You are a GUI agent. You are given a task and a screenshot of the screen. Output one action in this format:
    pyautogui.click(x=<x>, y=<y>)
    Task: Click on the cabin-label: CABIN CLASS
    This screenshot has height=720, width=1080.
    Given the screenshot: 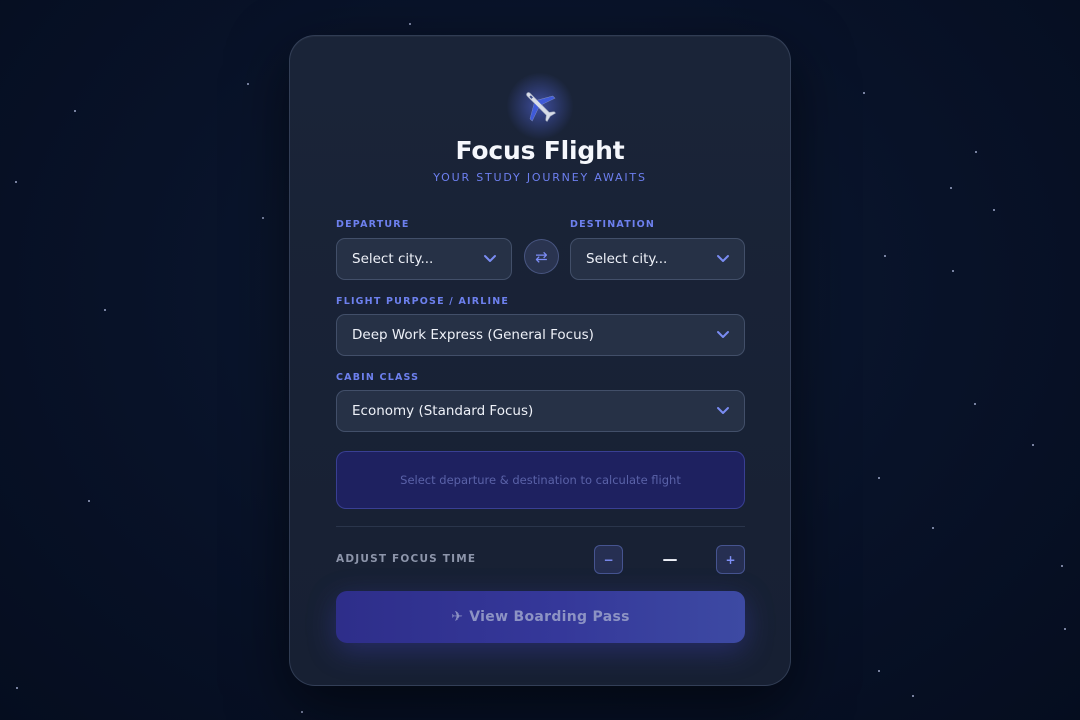 What is the action you would take?
    pyautogui.click(x=378, y=377)
    